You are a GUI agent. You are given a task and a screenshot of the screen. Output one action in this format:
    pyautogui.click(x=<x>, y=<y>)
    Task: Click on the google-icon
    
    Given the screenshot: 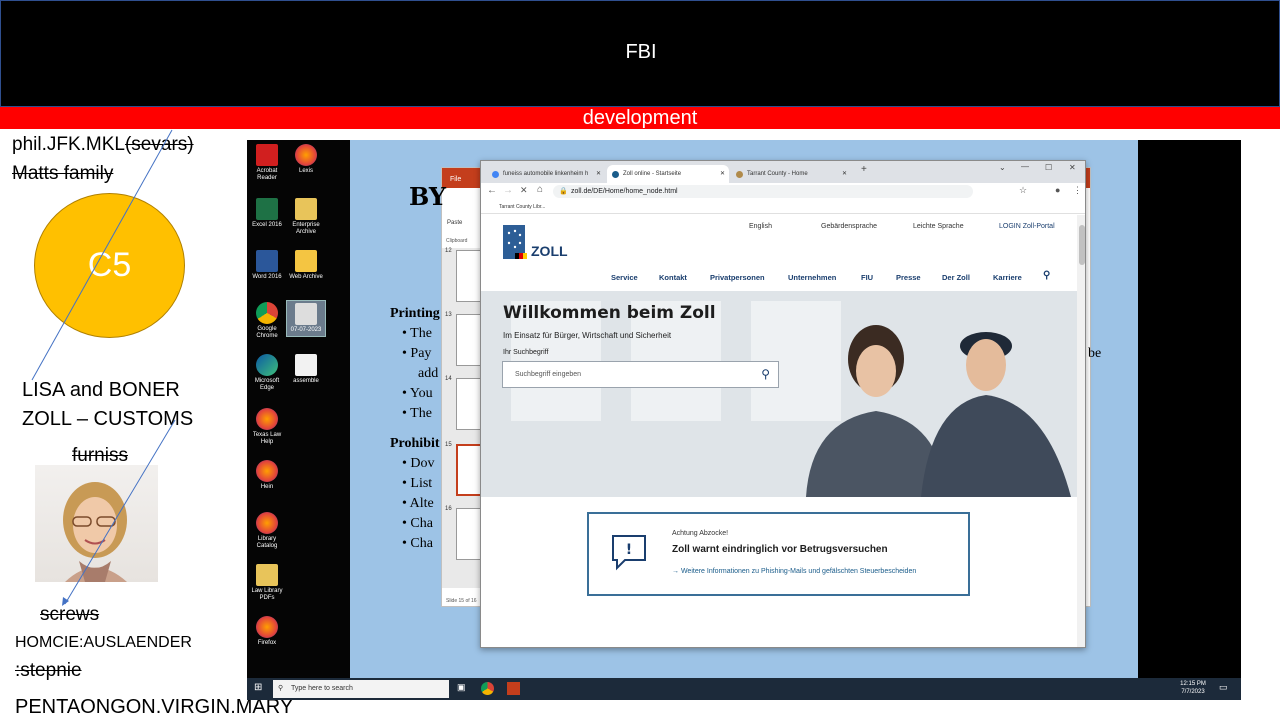 What is the action you would take?
    pyautogui.click(x=495, y=174)
    